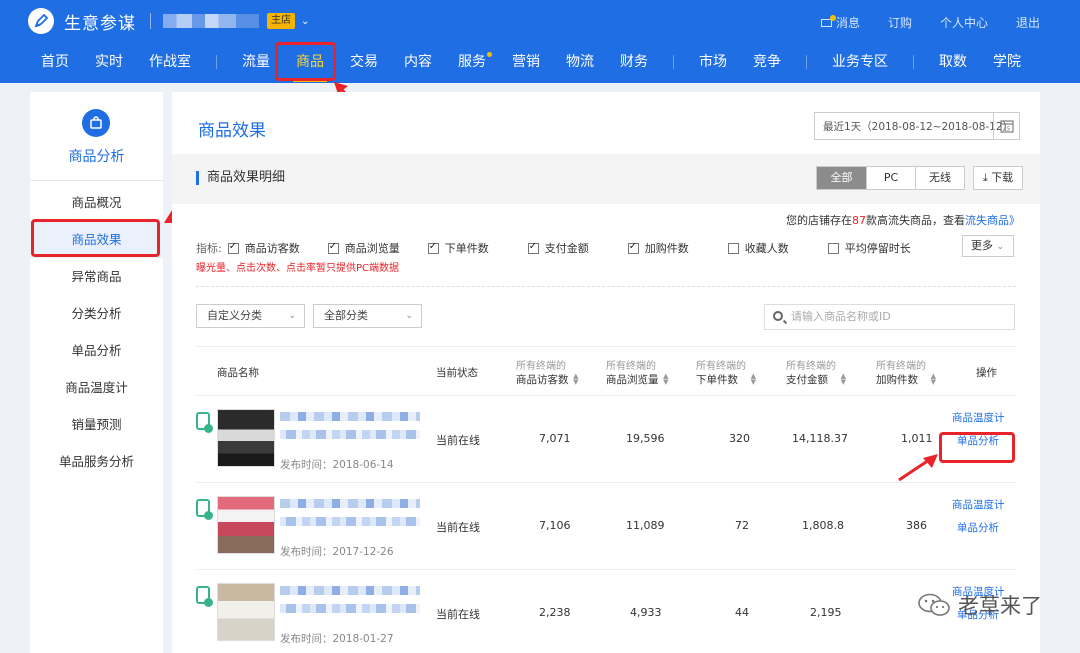  Describe the element at coordinates (555, 438) in the screenshot. I see `visitors-cell: 7,071` at that location.